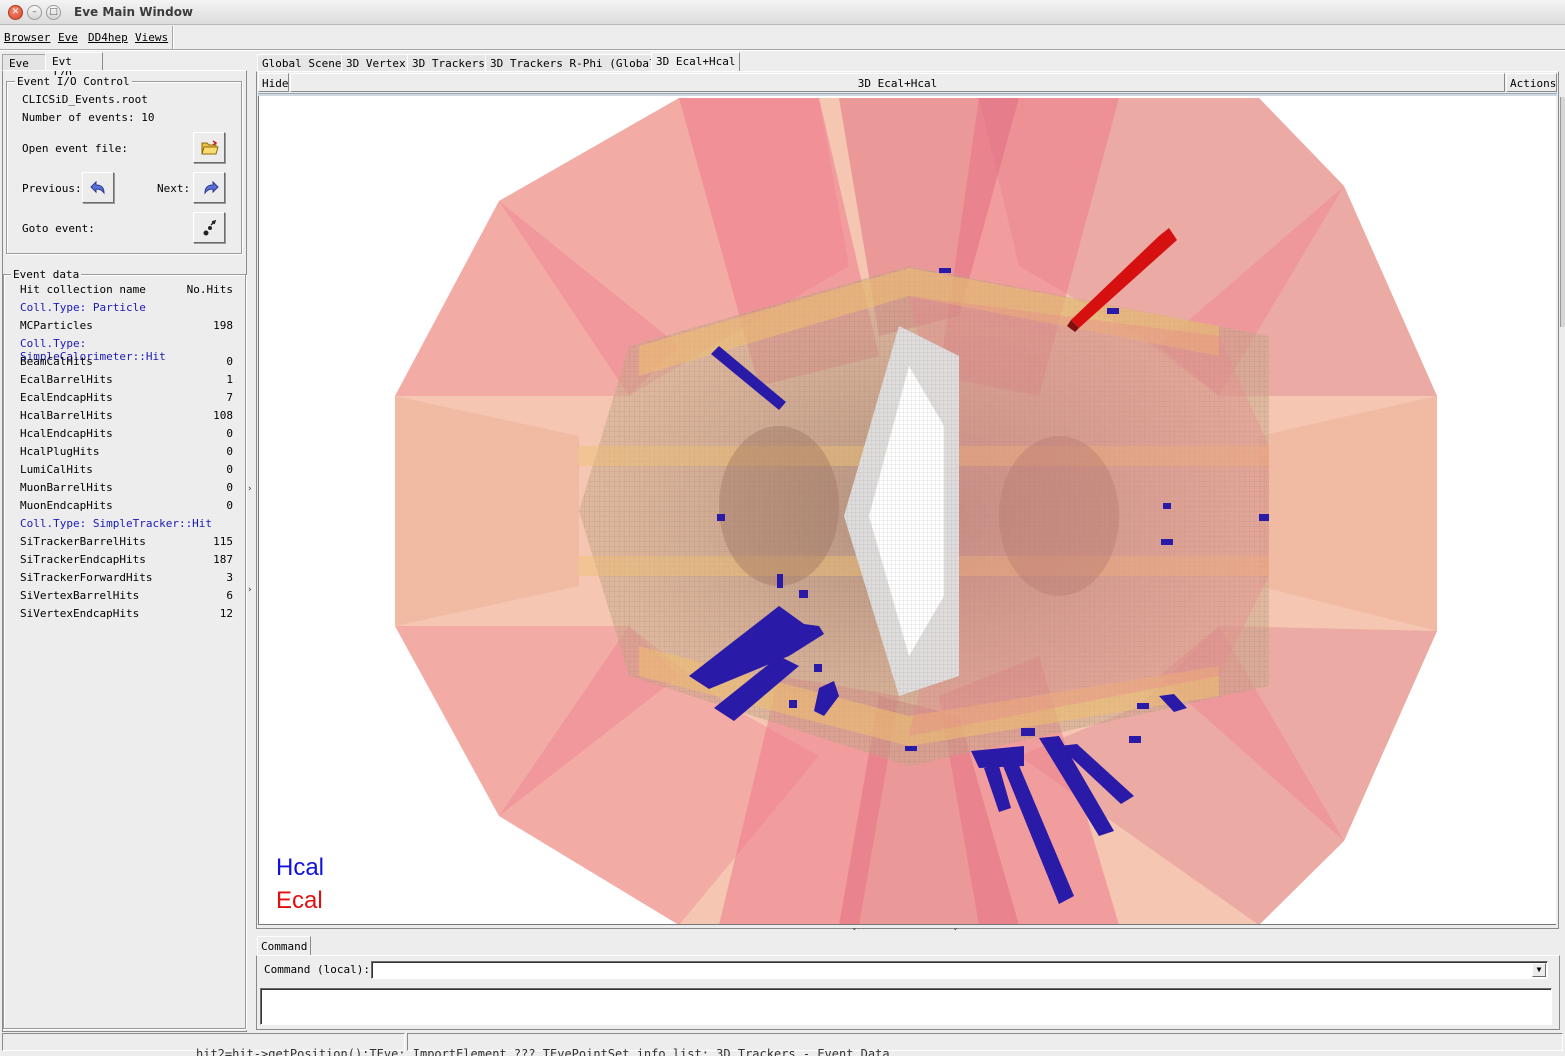 The image size is (1565, 1056). Describe the element at coordinates (52, 188) in the screenshot. I see `previous-label: Previous:` at that location.